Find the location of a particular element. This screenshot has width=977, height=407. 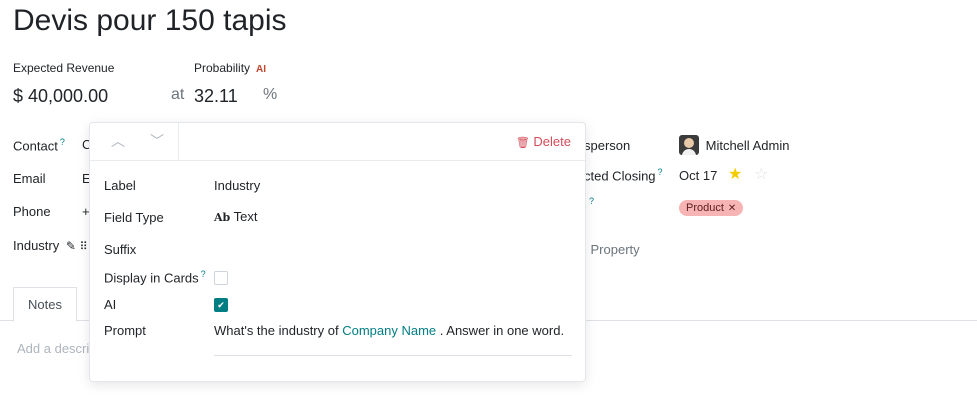

priority-star-filled-icon: ★ is located at coordinates (735, 174).